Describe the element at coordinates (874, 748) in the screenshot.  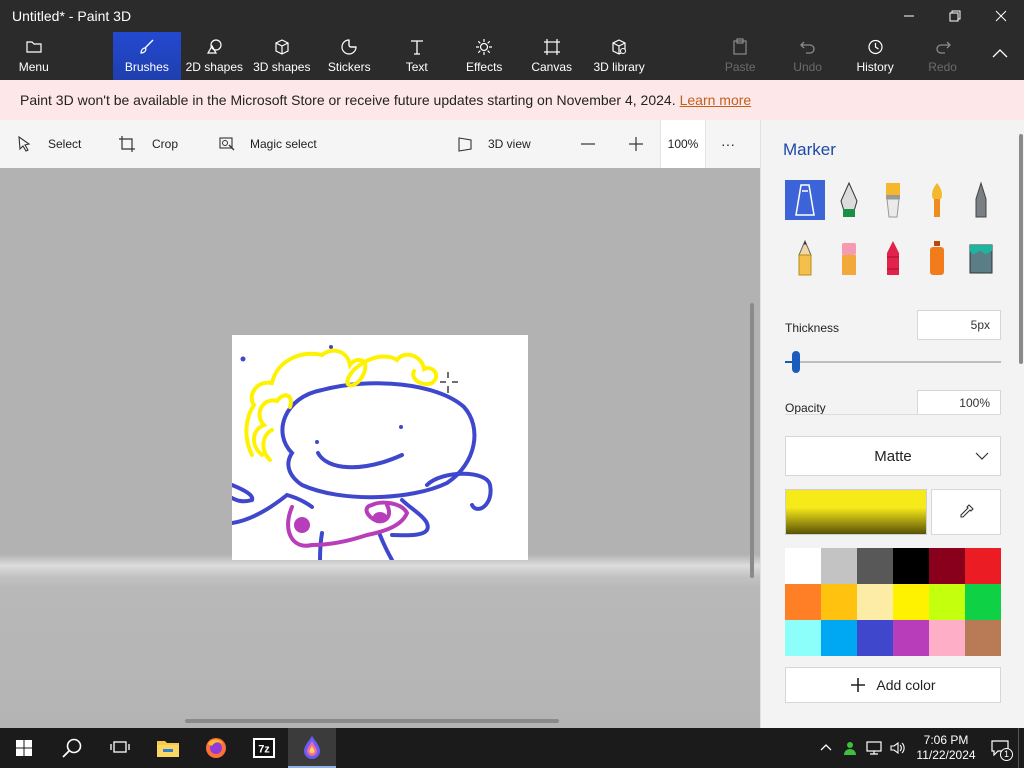
I see `network-icon-button` at that location.